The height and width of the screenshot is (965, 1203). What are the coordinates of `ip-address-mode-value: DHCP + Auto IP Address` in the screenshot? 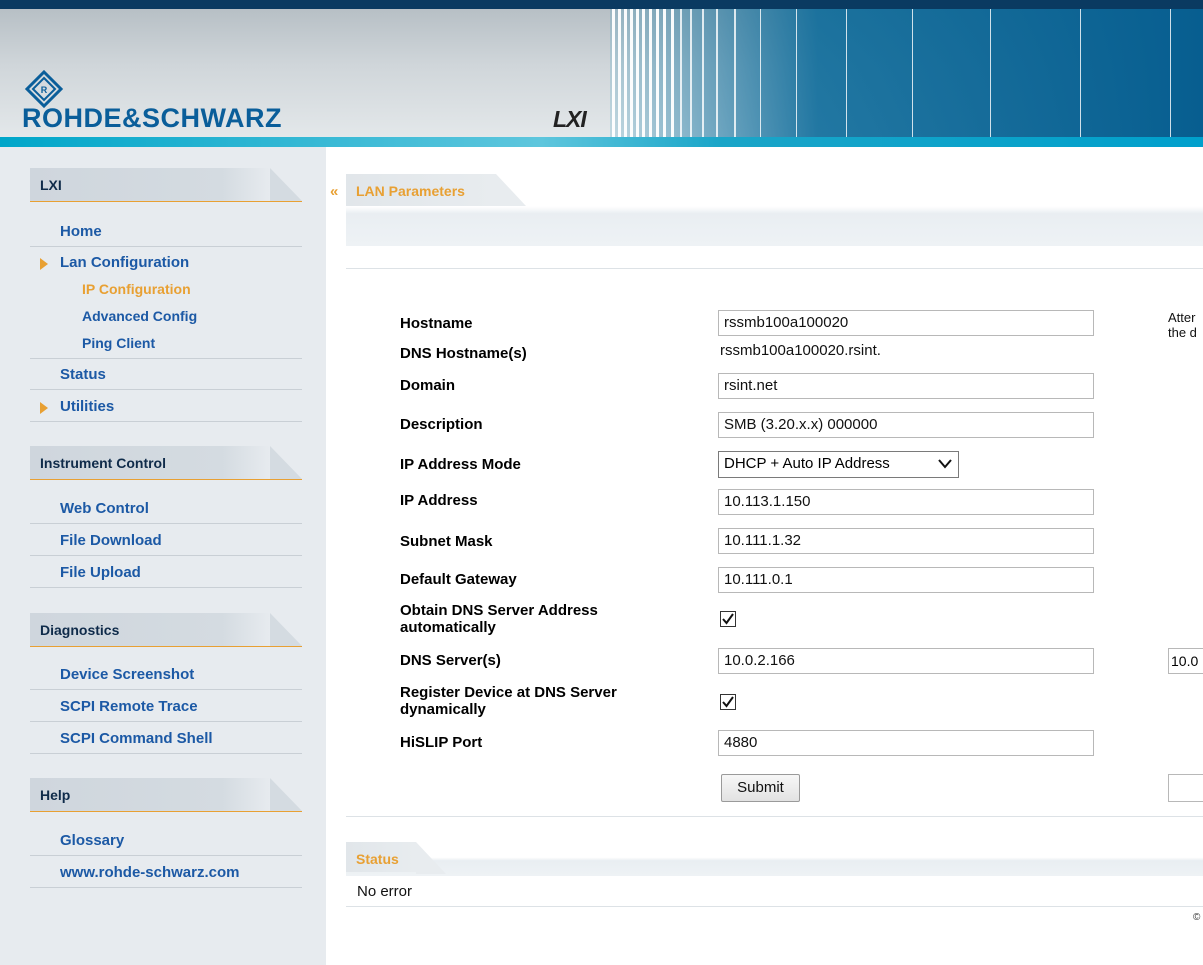 It's located at (807, 463).